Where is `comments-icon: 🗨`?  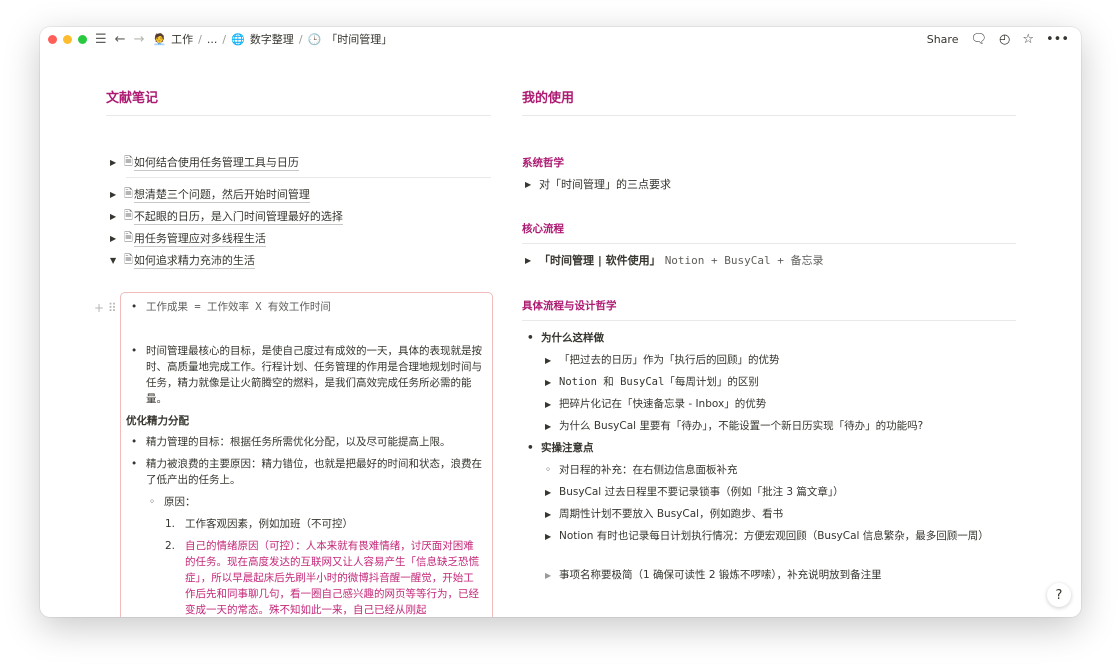
comments-icon: 🗨 is located at coordinates (978, 39).